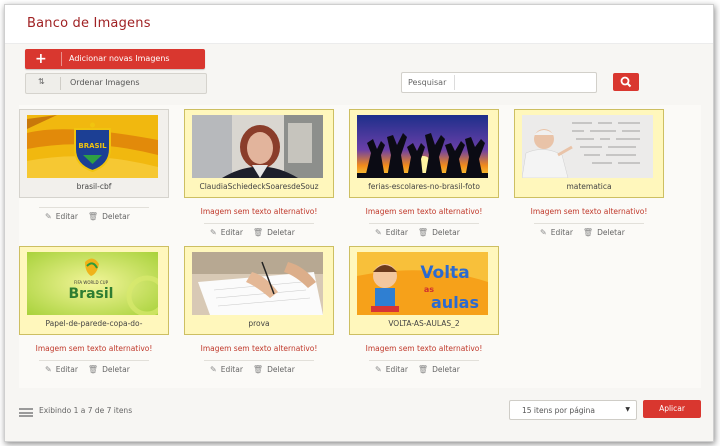 This screenshot has width=720, height=446. I want to click on copa-small-text: FIFA WORLD CUP, so click(91, 282).